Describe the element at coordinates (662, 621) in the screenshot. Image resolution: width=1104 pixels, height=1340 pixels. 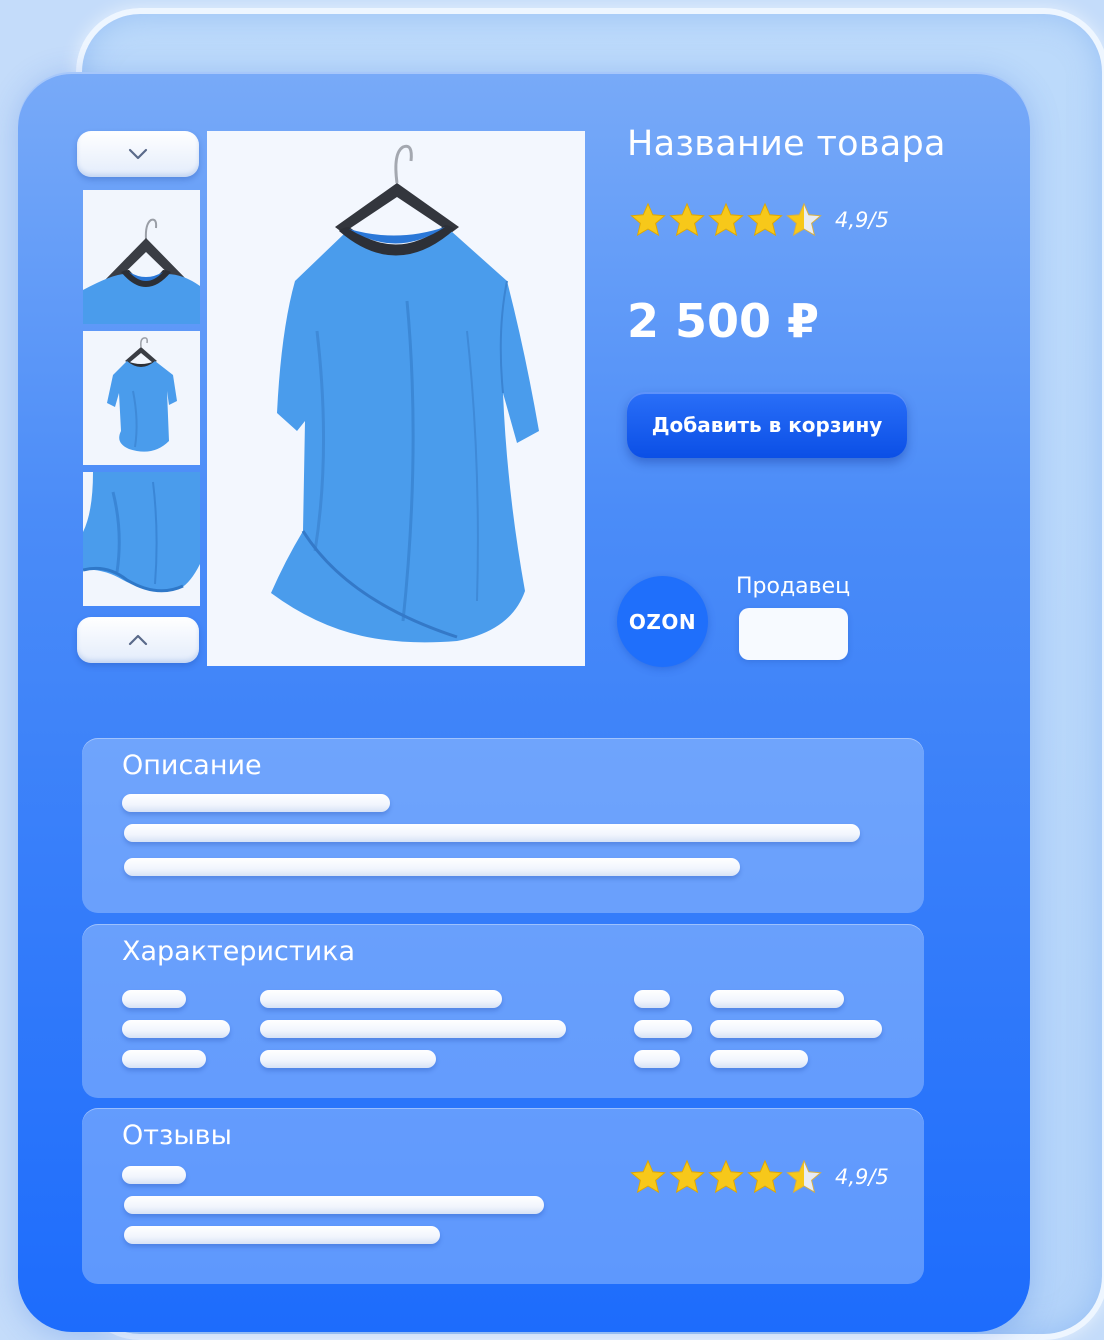
I see `seller-logo: OZON` at that location.